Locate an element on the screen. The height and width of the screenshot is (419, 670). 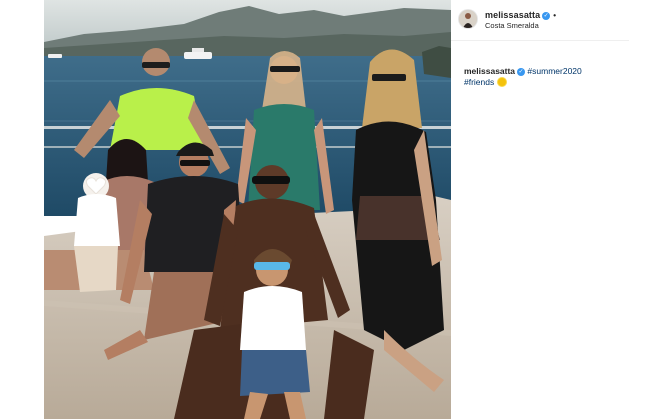
post-username-row: melissasatta ✓ • is located at coordinates (520, 15).